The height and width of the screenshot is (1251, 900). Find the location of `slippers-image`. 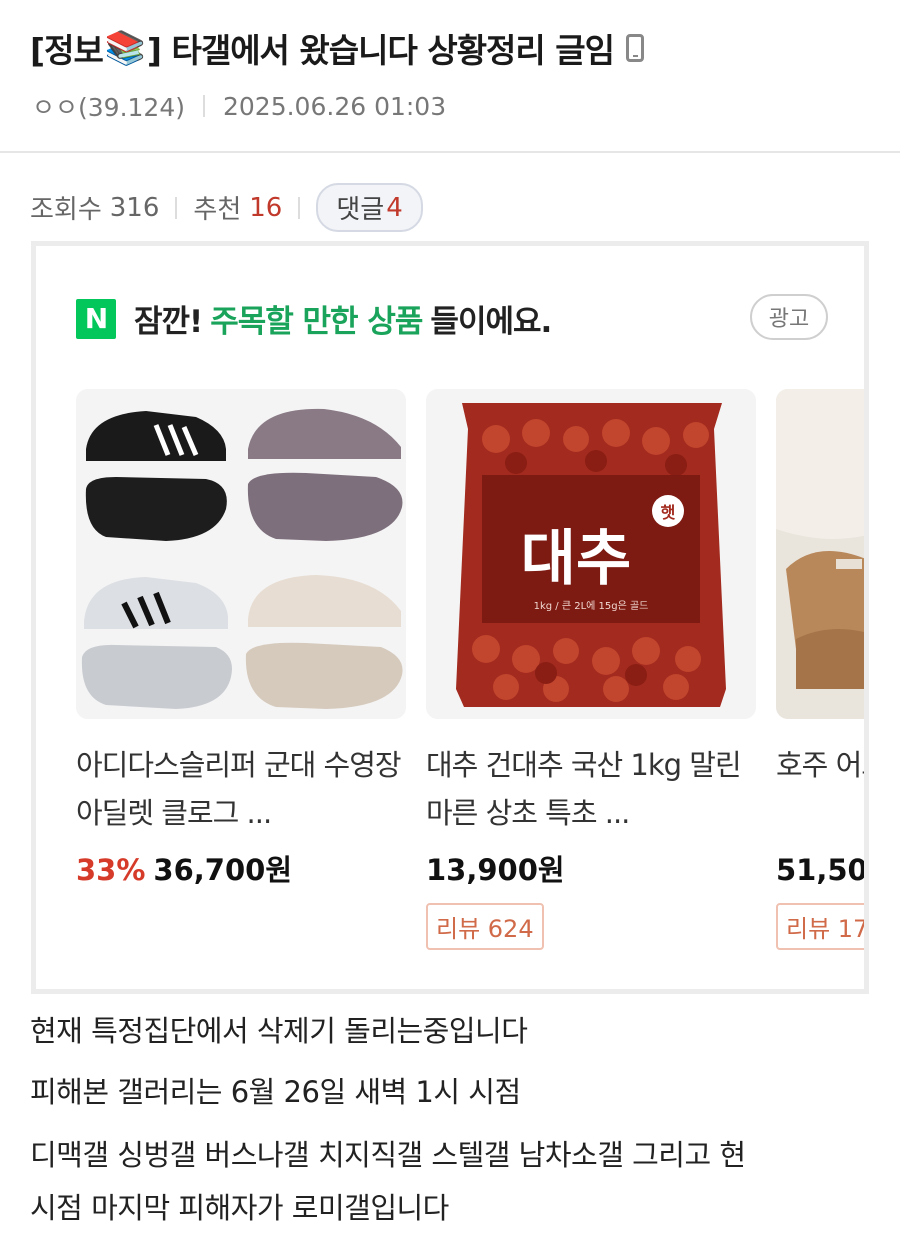

slippers-image is located at coordinates (241, 554).